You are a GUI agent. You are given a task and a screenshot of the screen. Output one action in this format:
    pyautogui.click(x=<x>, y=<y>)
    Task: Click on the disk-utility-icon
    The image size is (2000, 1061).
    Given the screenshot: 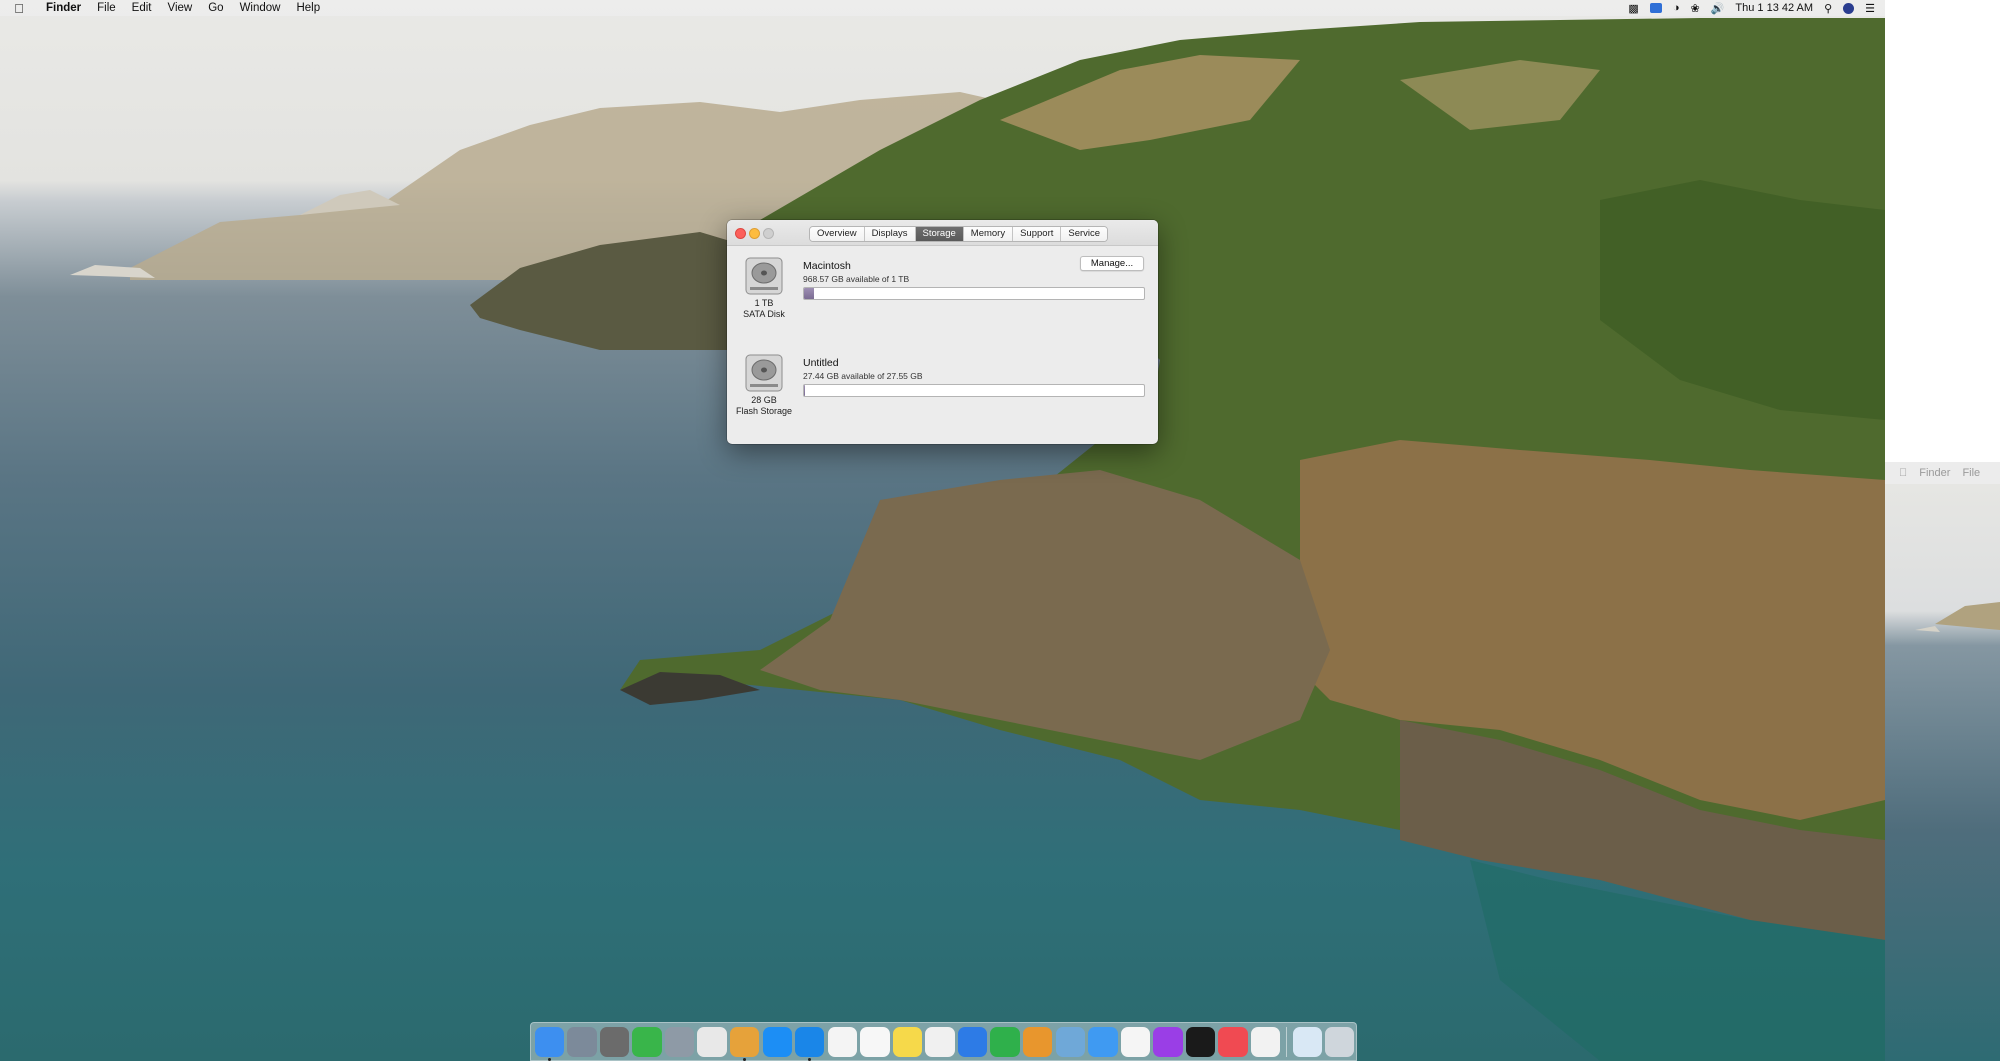 What is the action you would take?
    pyautogui.click(x=679, y=1041)
    